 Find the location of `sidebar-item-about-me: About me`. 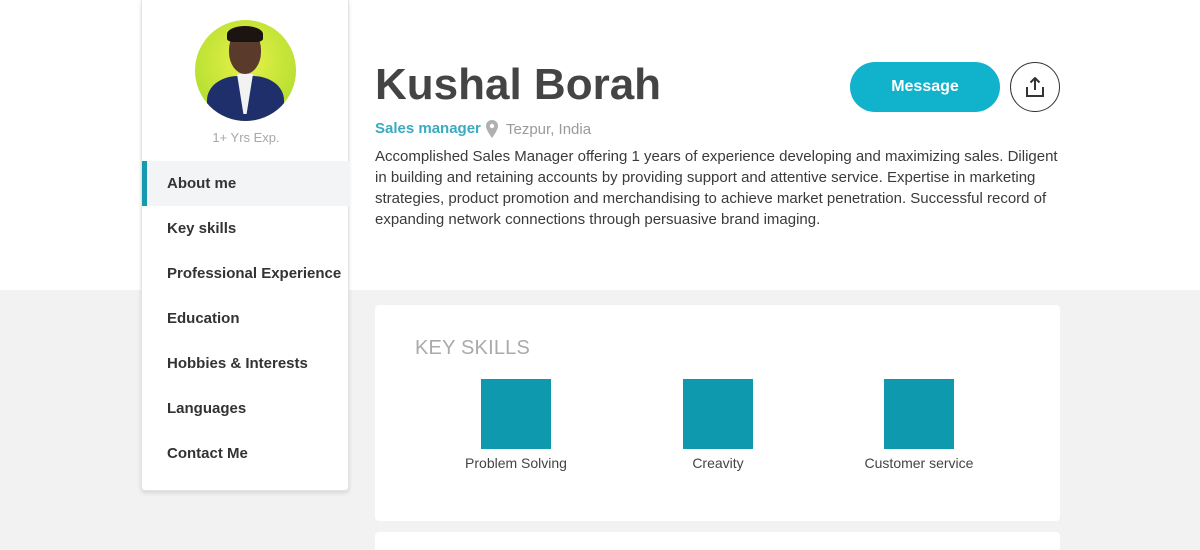

sidebar-item-about-me: About me is located at coordinates (246, 183).